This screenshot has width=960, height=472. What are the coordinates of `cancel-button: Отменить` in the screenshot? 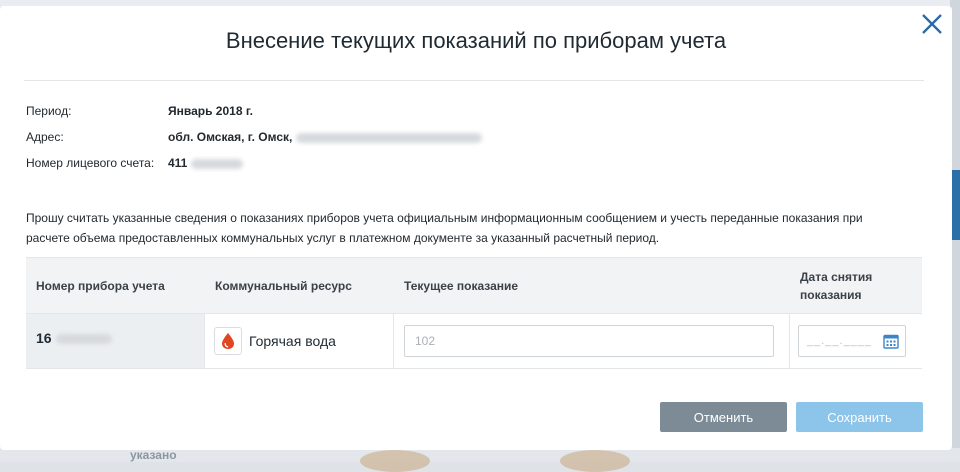 It's located at (723, 417).